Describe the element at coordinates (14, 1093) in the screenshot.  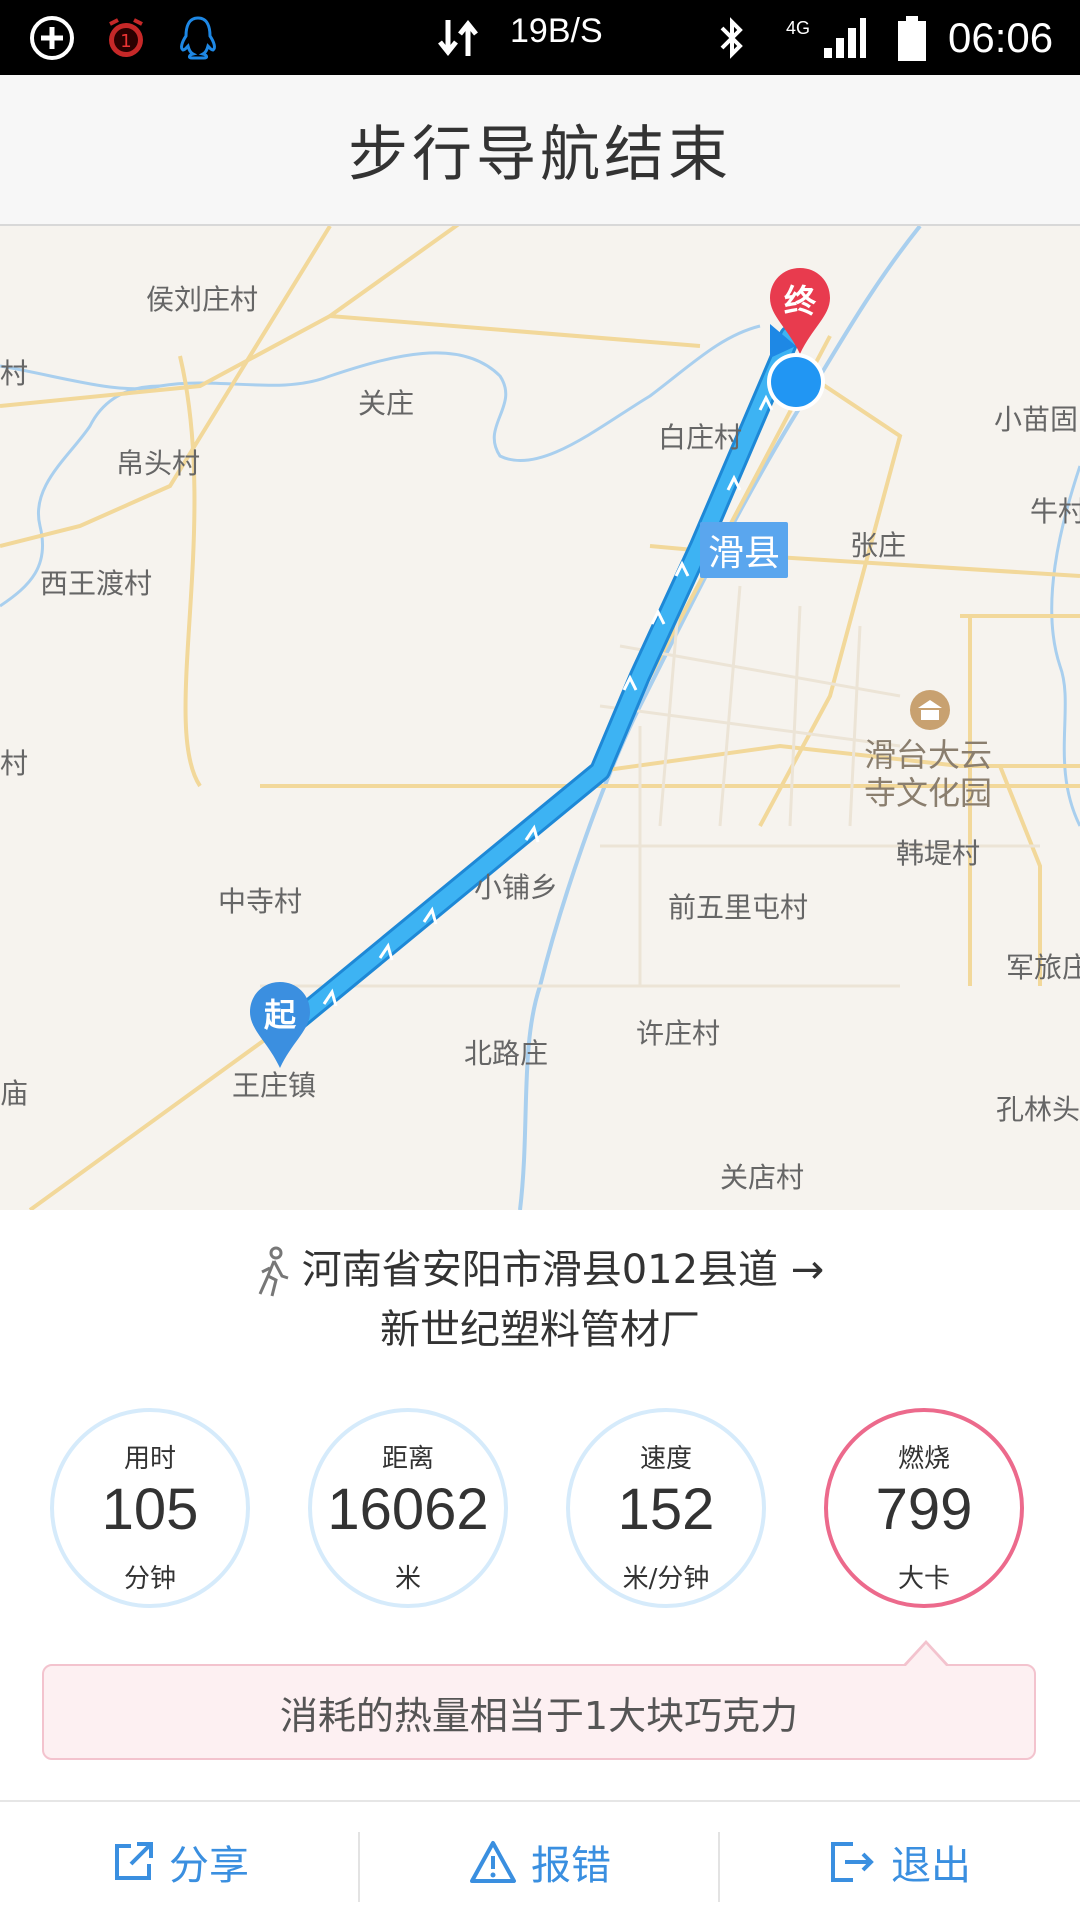
I see `map-label: 庙` at that location.